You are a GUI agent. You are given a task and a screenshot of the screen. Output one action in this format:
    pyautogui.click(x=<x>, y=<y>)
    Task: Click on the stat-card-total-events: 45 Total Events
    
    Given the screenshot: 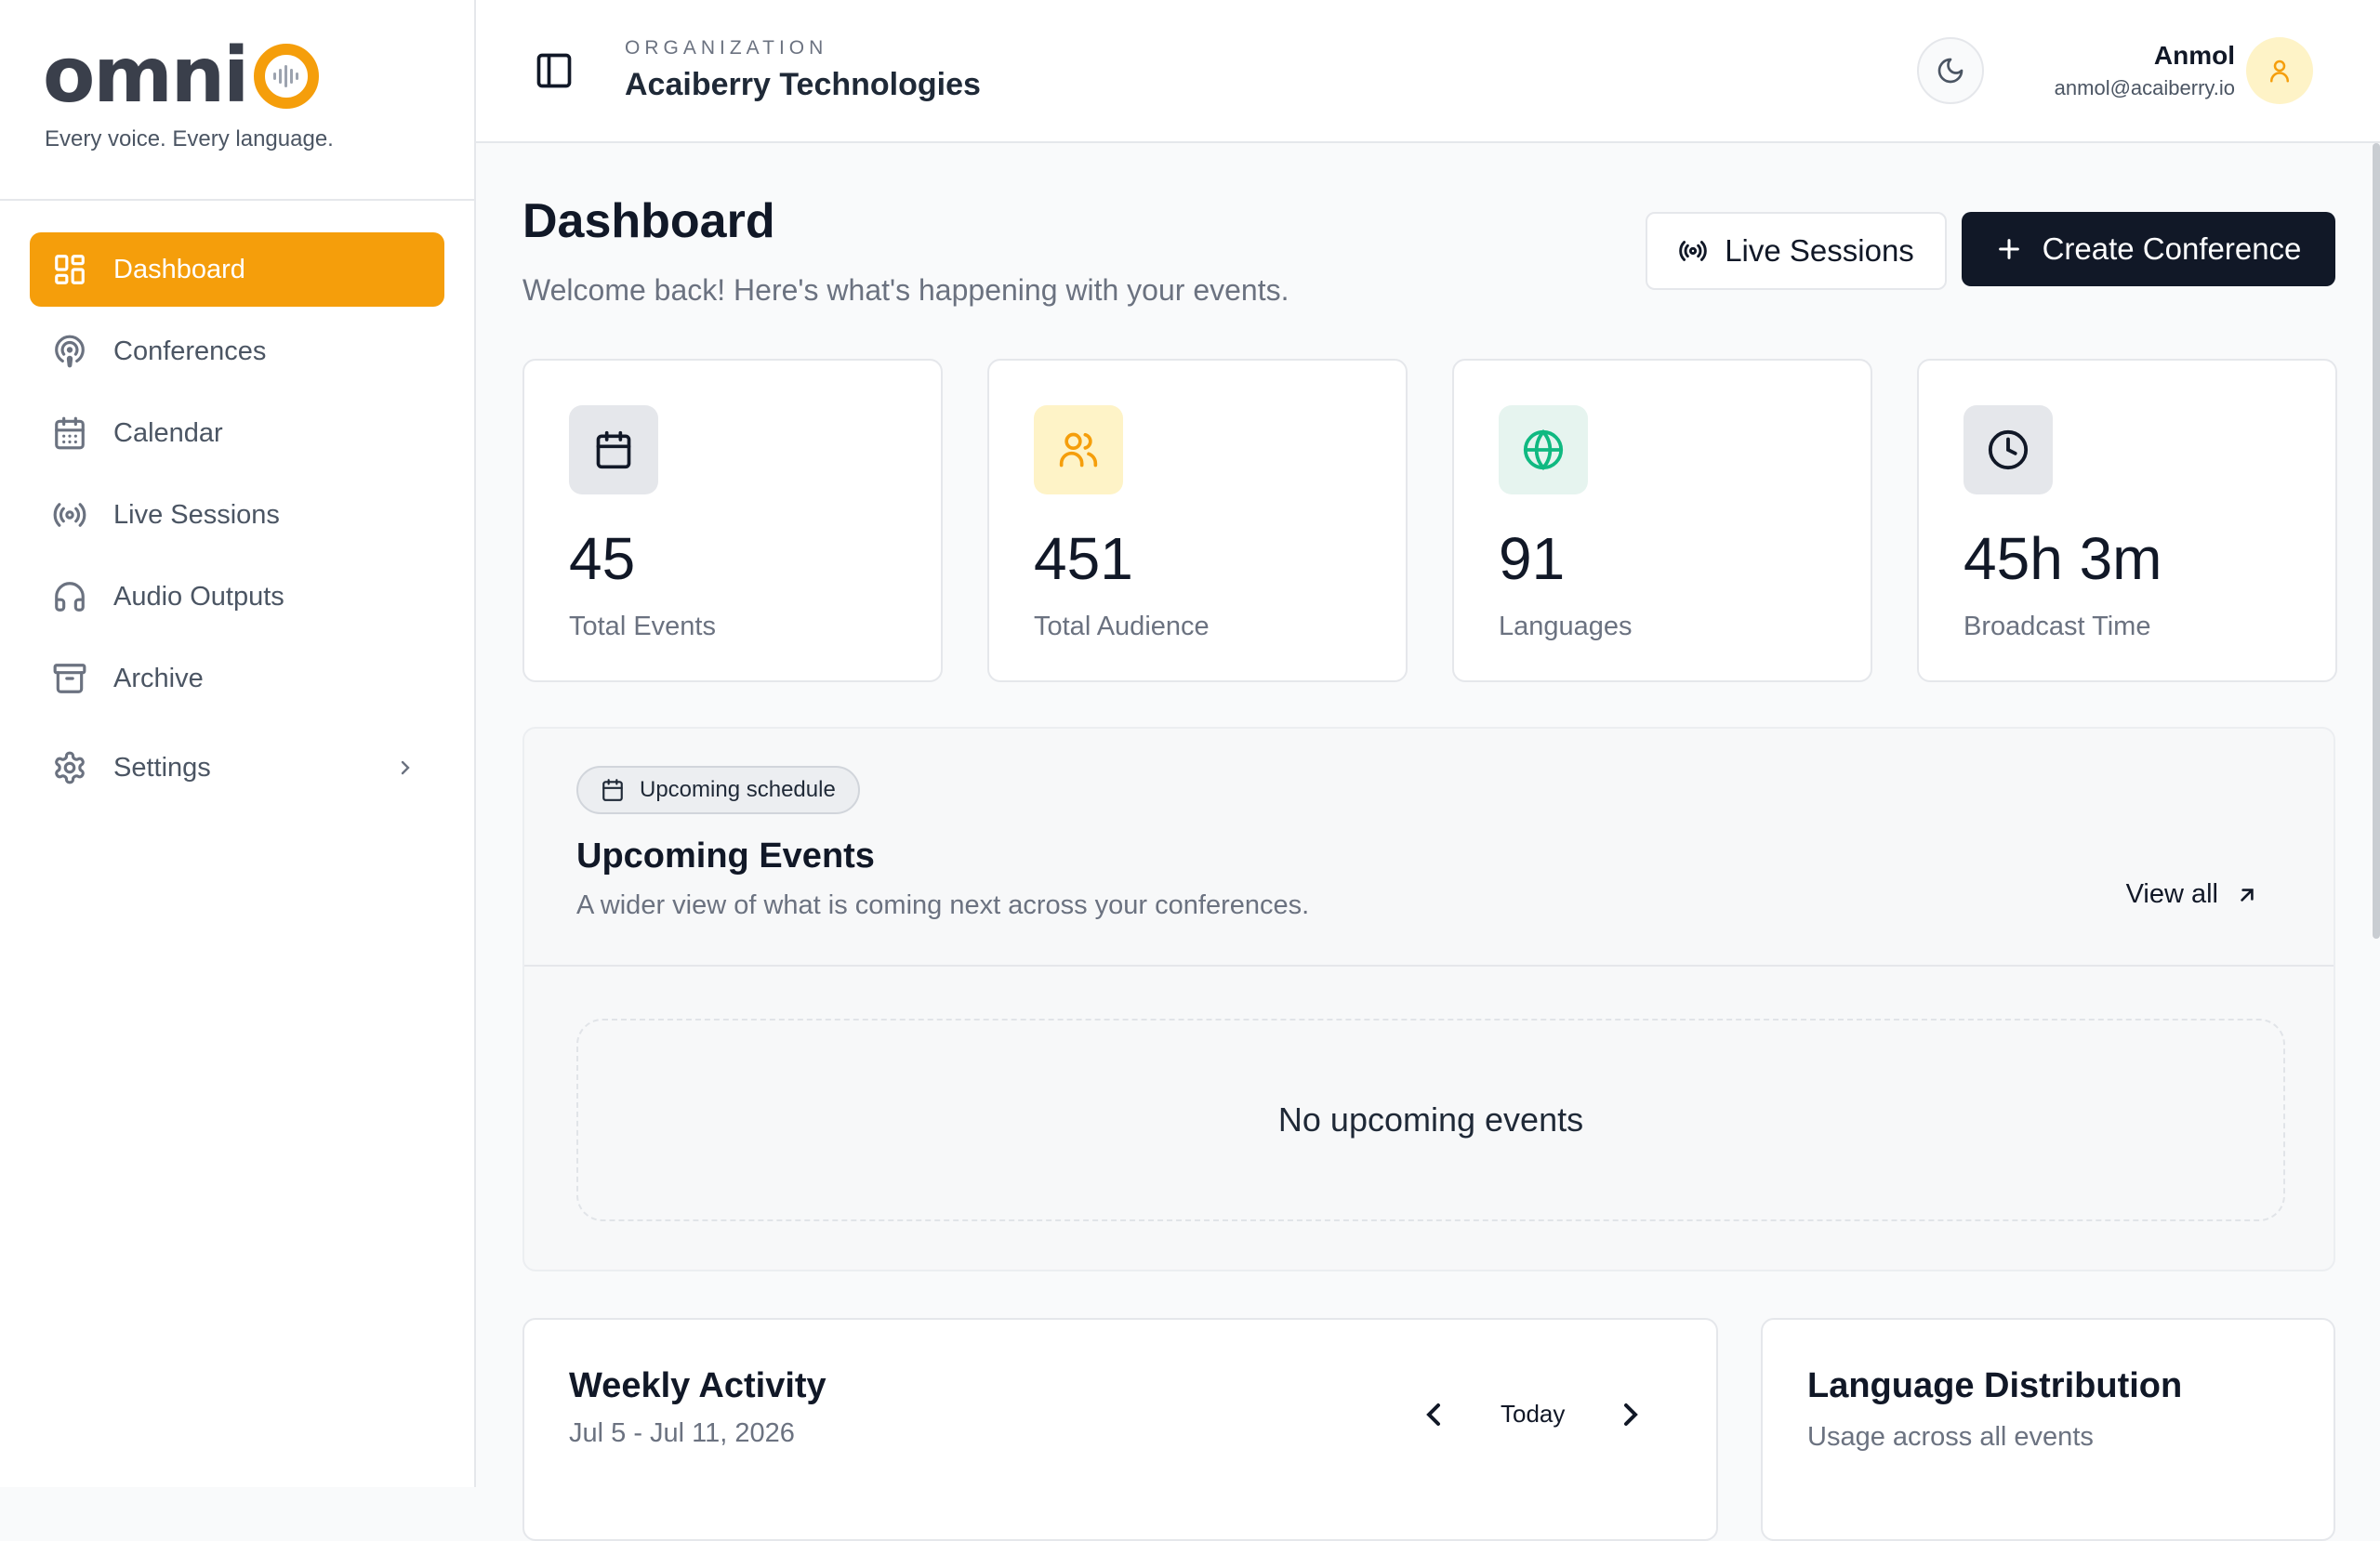 What is the action you would take?
    pyautogui.click(x=732, y=520)
    